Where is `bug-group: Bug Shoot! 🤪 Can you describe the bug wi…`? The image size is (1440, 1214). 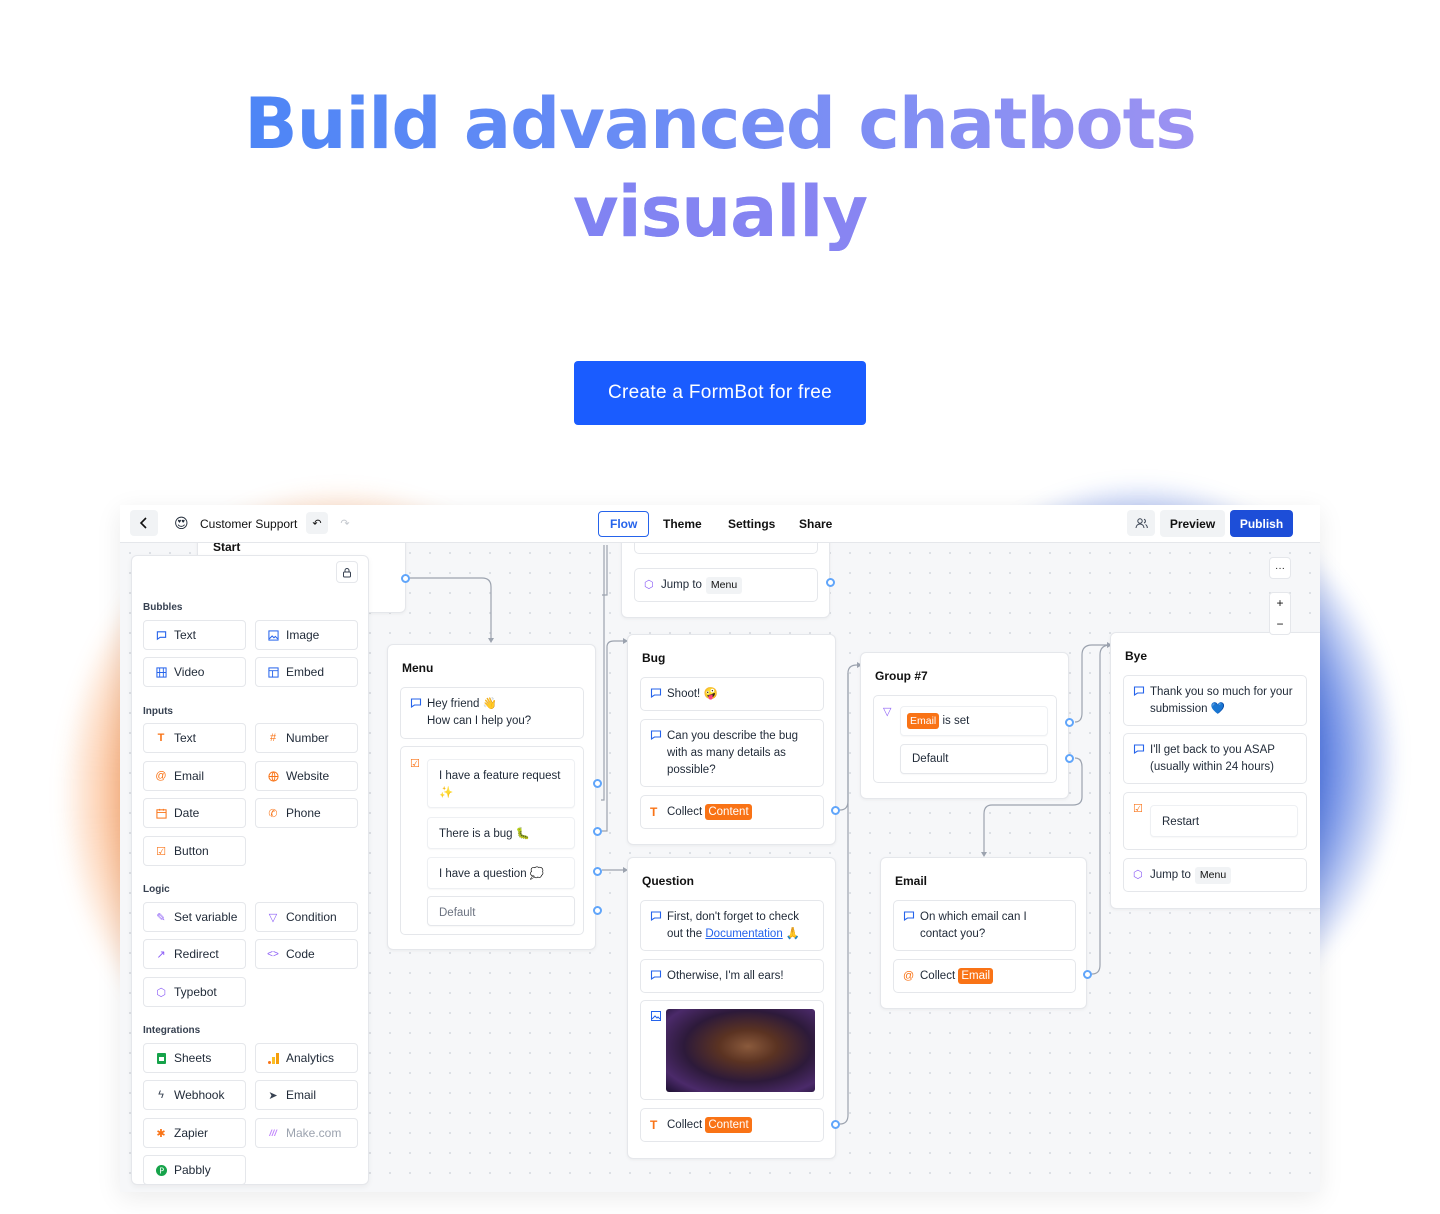 bug-group: Bug Shoot! 🤪 Can you describe the bug wi… is located at coordinates (731, 739).